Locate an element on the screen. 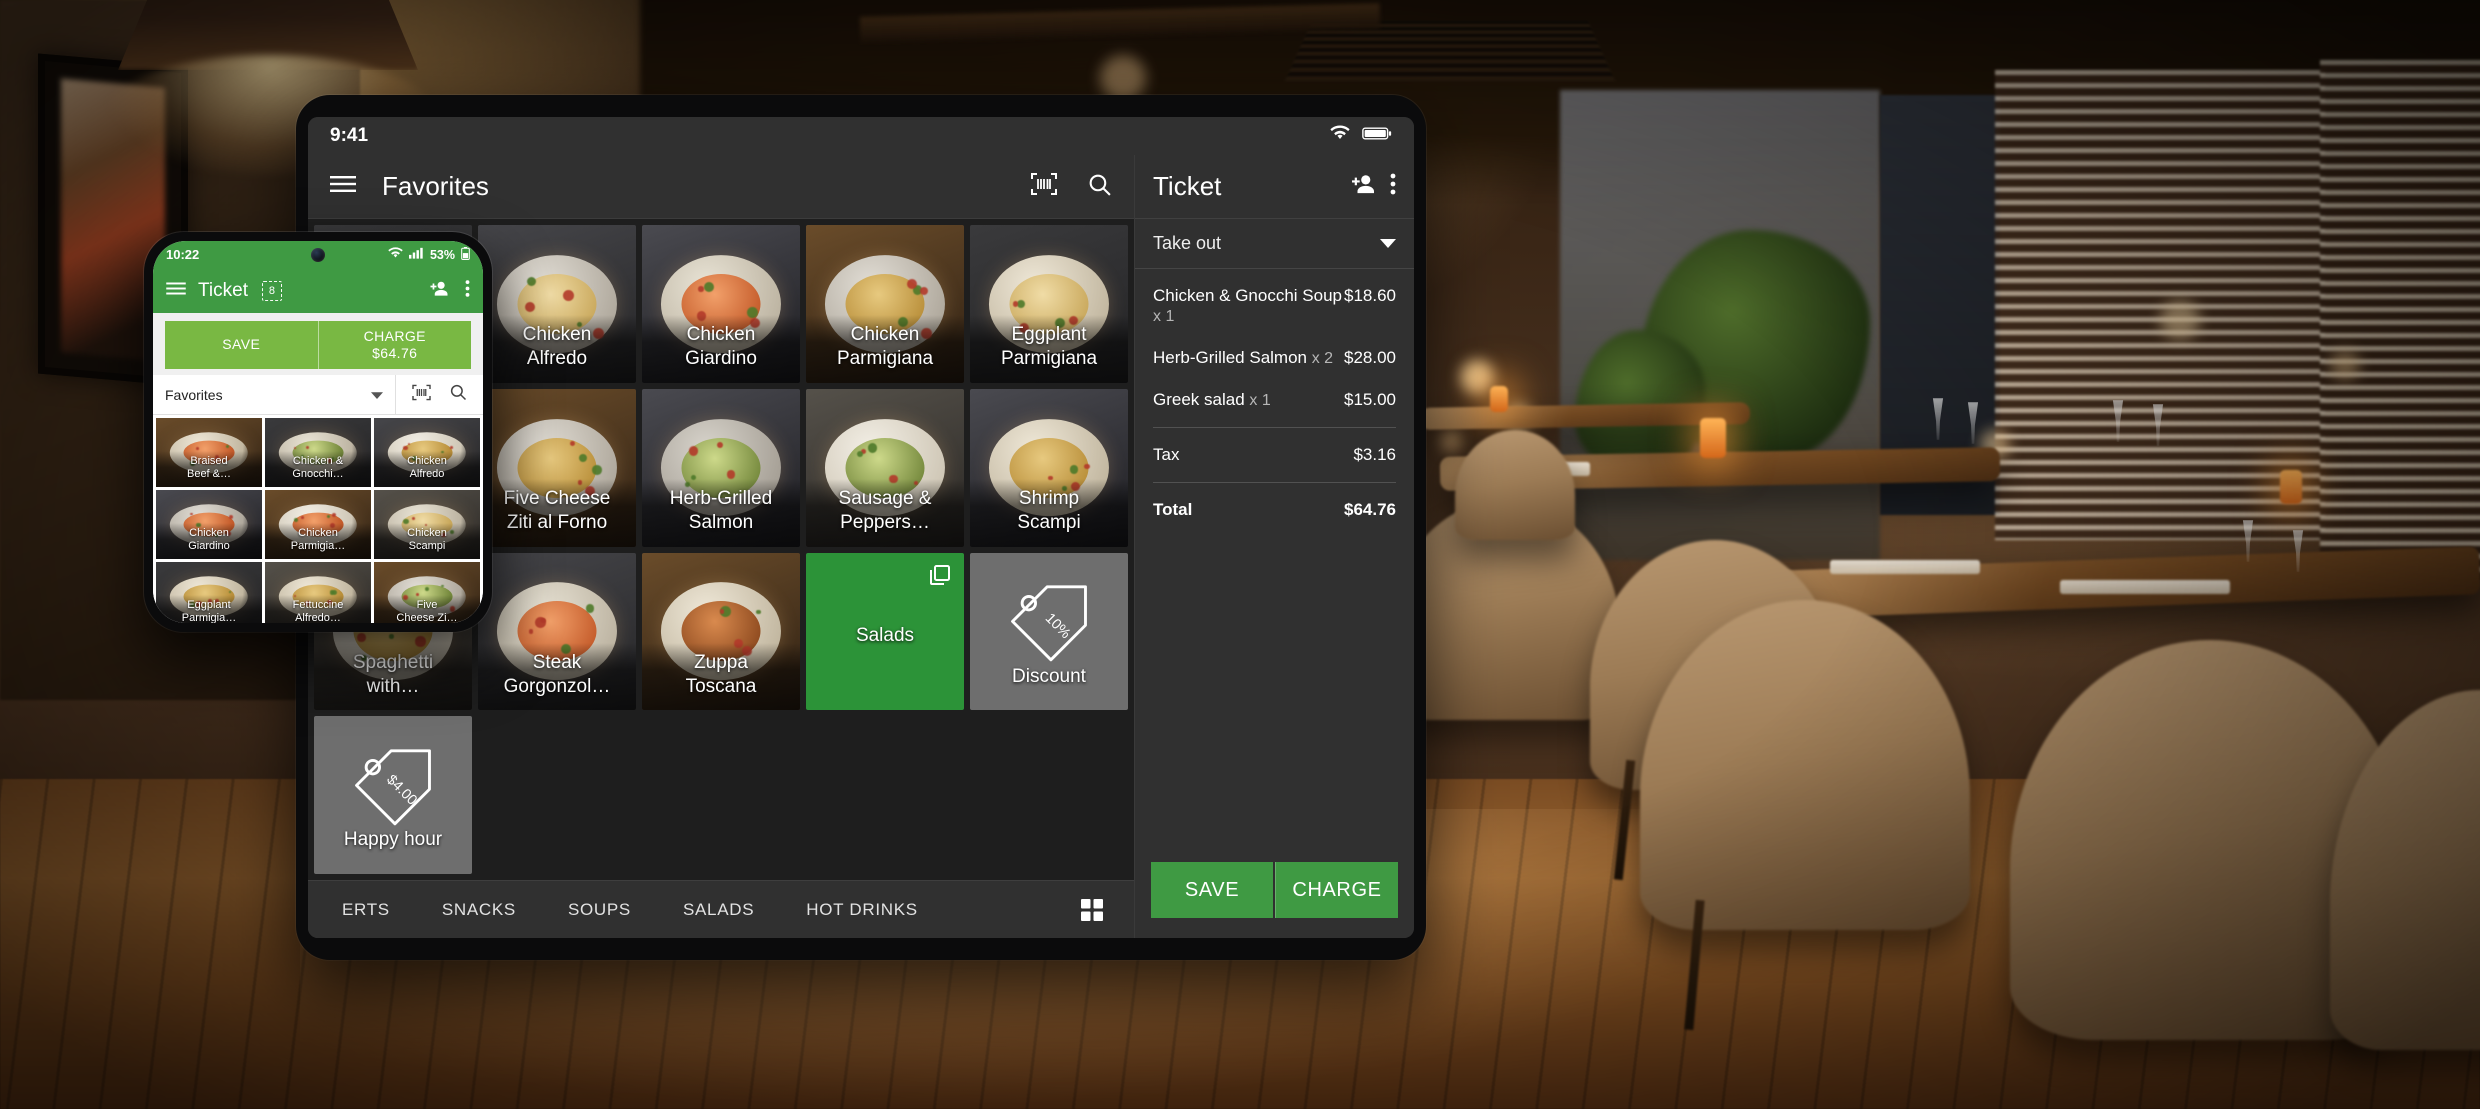 Image resolution: width=2480 pixels, height=1109 pixels. ticket-item-qty: x 2 is located at coordinates (1322, 358).